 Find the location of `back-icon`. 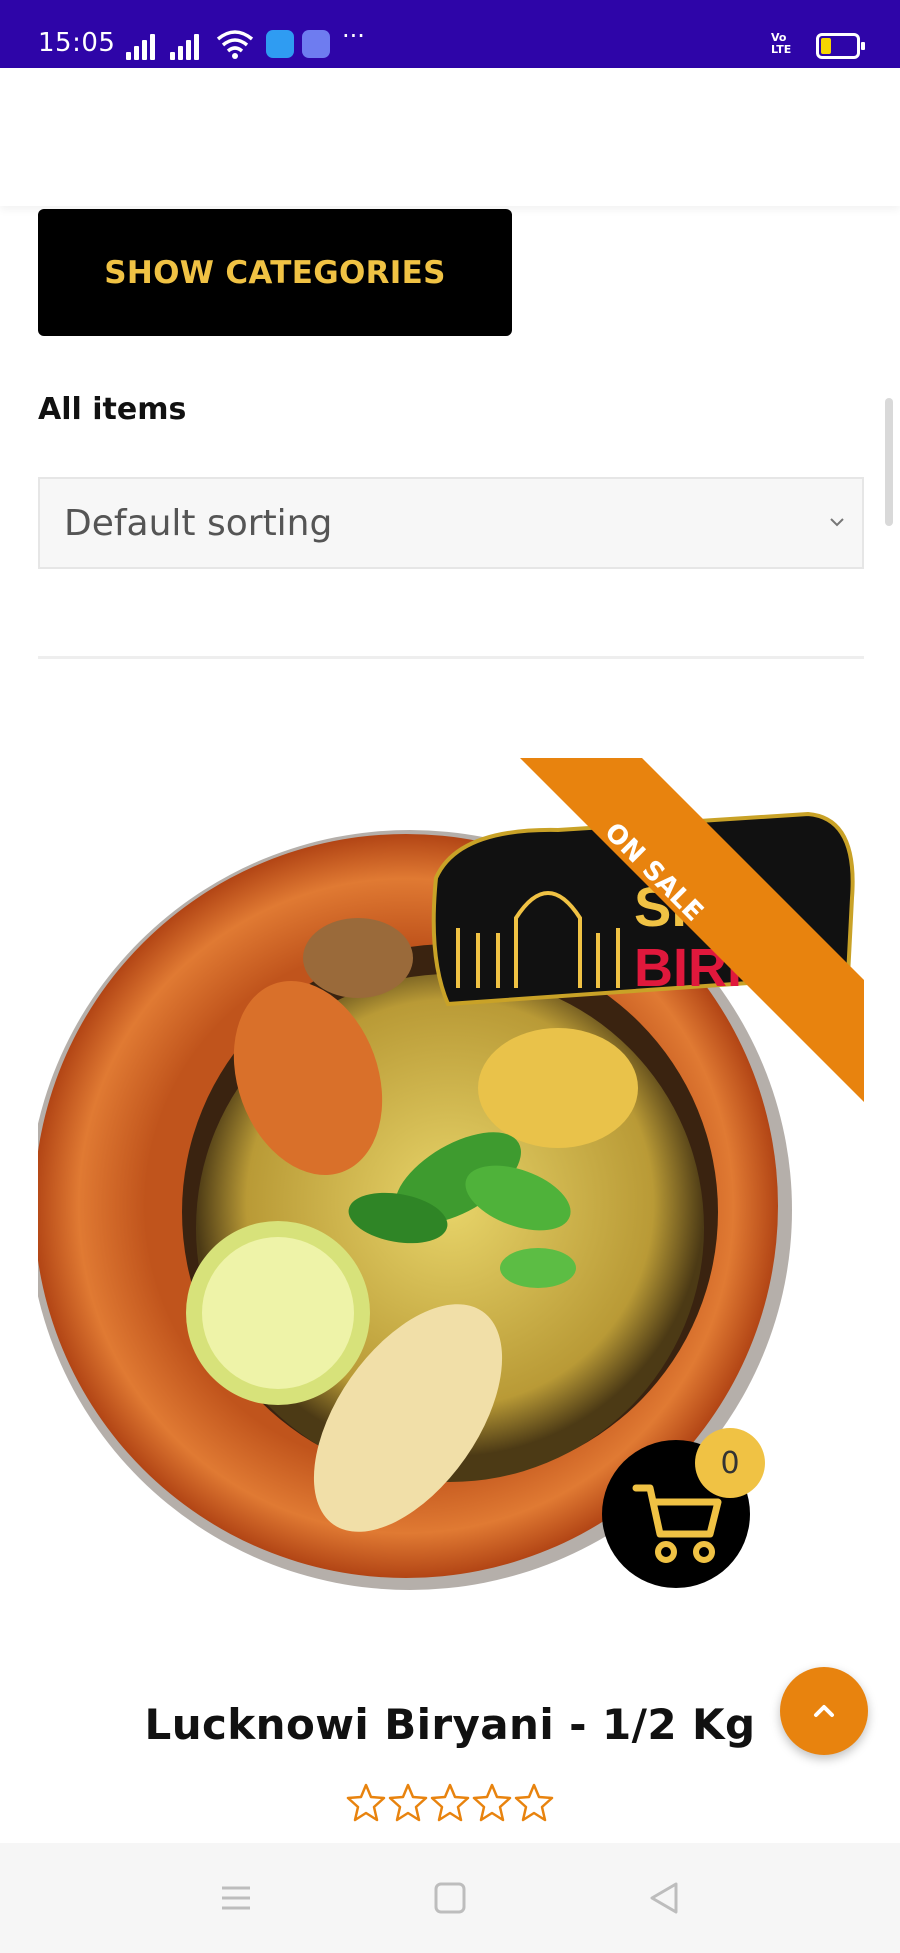

back-icon is located at coordinates (664, 1898).